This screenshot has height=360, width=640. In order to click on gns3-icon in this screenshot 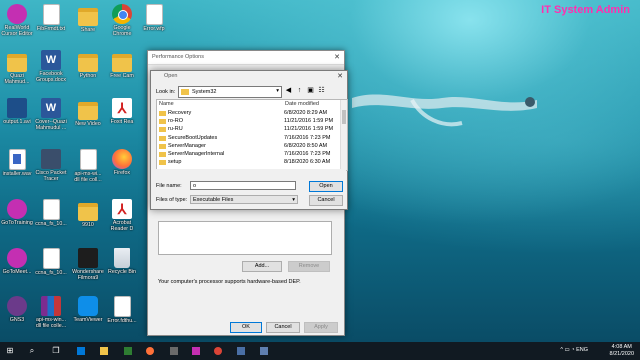, I will do `click(17, 306)`.